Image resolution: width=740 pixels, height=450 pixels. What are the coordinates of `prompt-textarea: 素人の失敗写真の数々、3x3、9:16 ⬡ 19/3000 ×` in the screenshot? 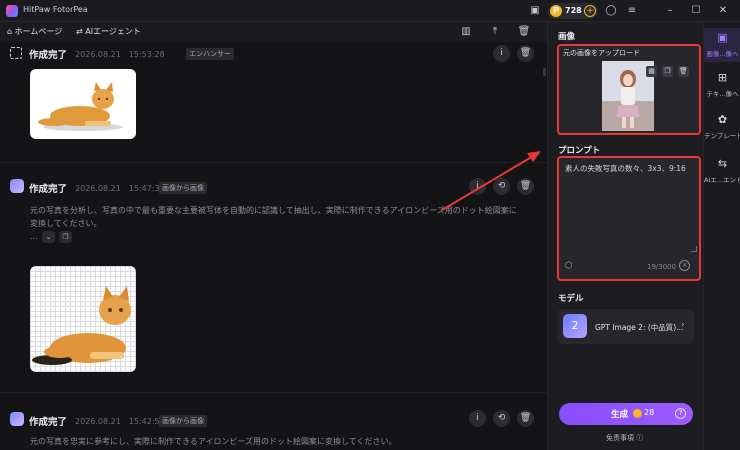 It's located at (629, 218).